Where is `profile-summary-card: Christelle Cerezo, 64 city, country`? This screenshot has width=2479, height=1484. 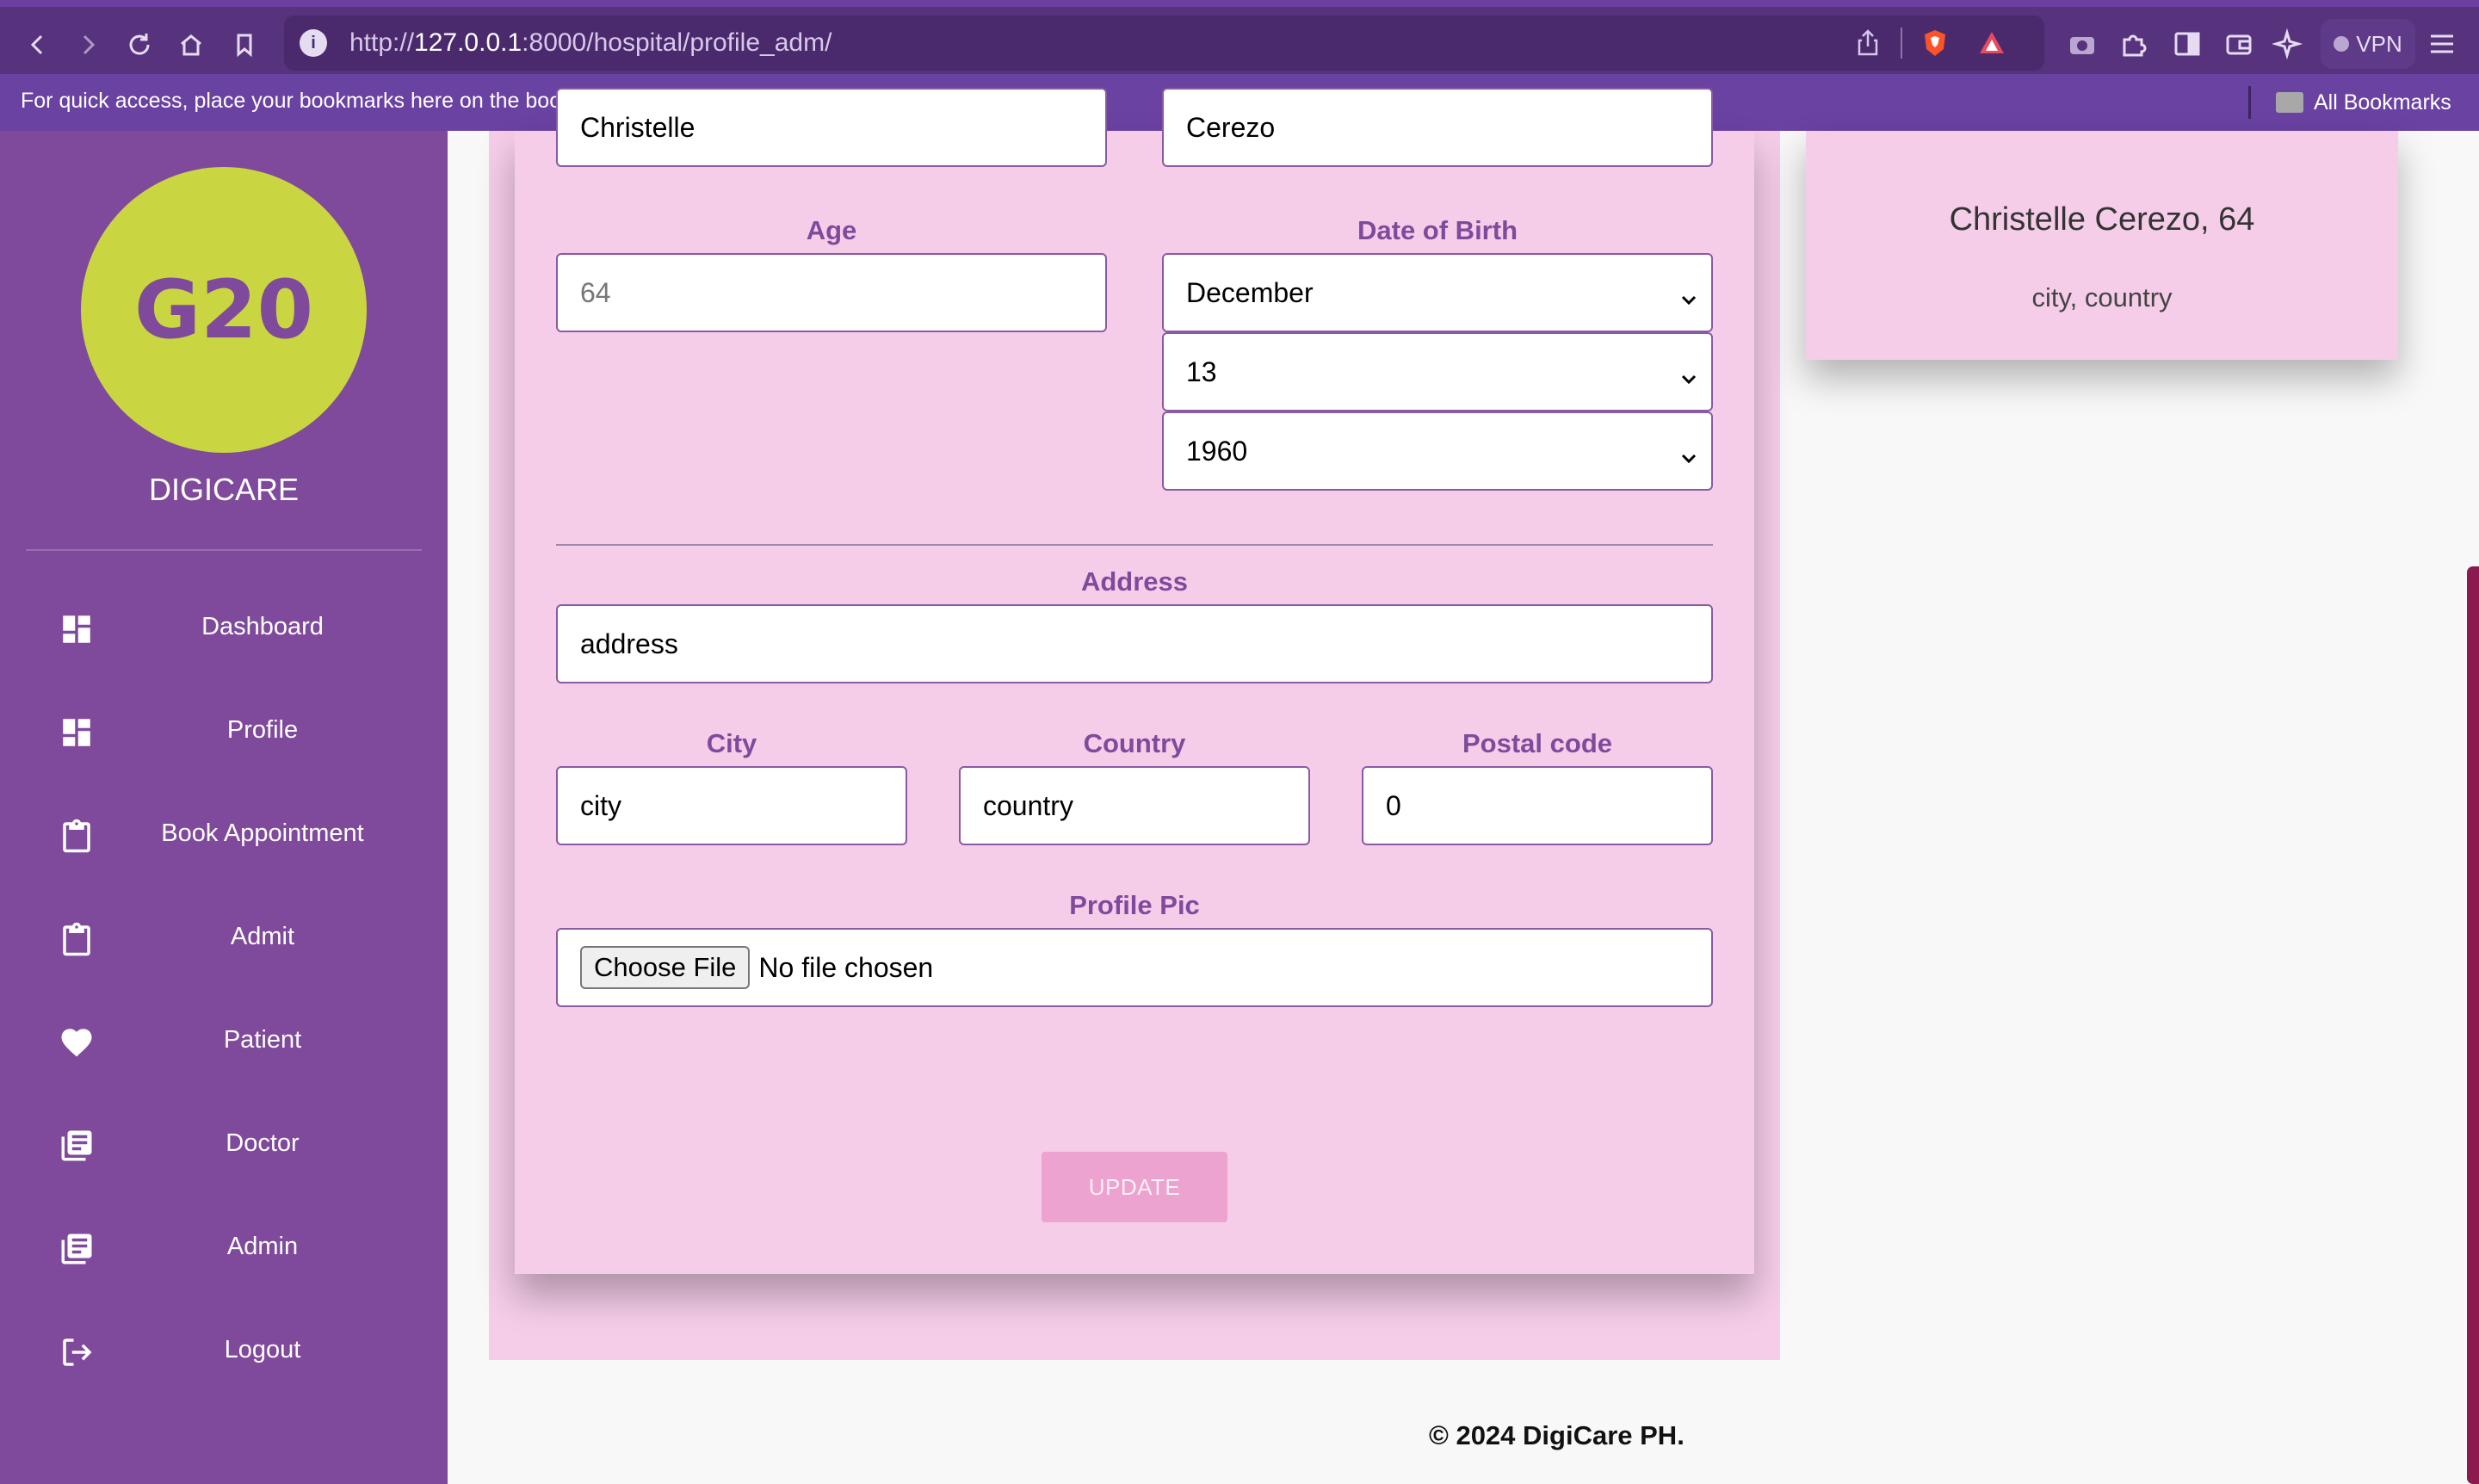
profile-summary-card: Christelle Cerezo, 64 city, country is located at coordinates (2102, 245).